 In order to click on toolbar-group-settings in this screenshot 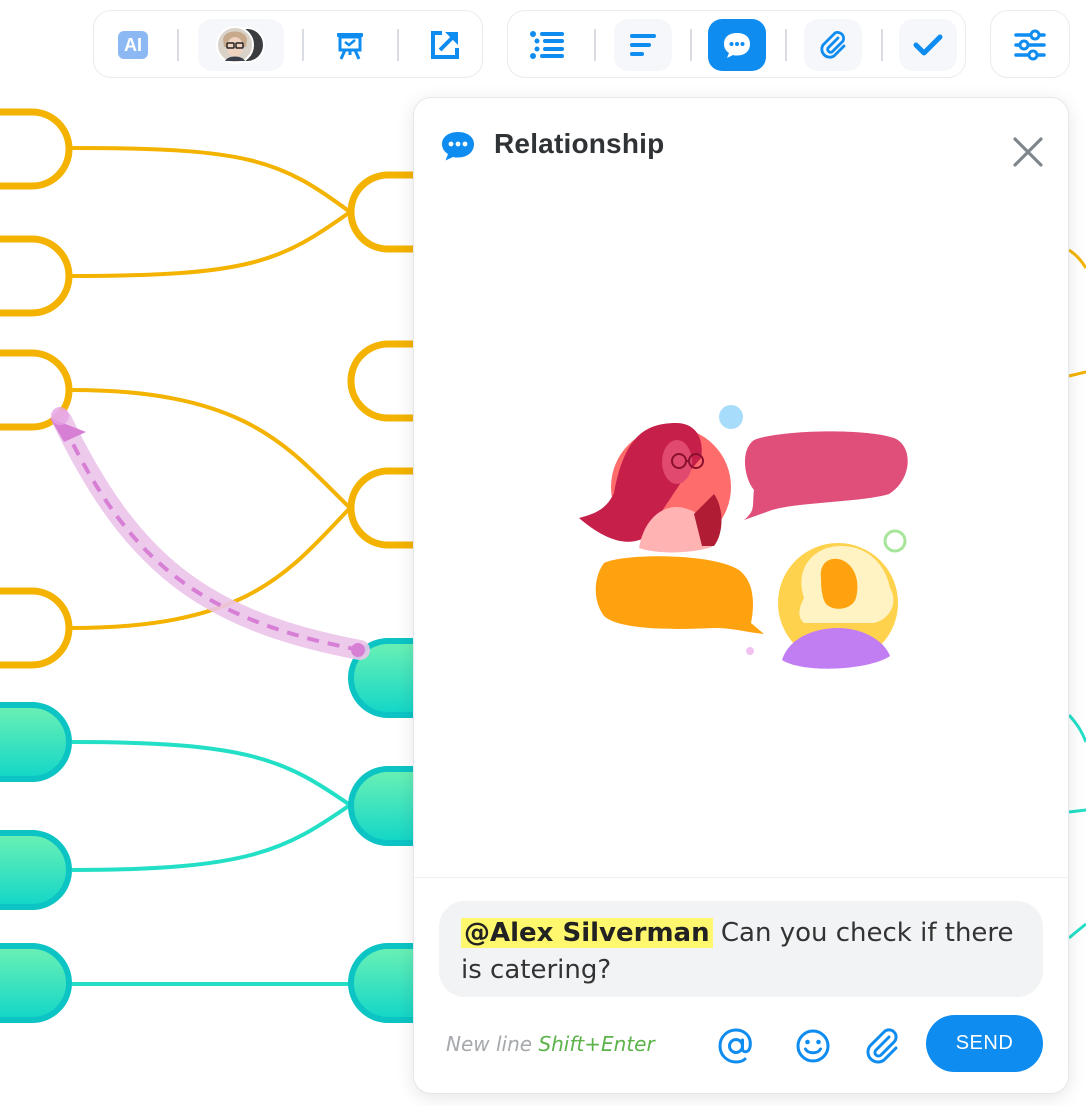, I will do `click(1030, 44)`.